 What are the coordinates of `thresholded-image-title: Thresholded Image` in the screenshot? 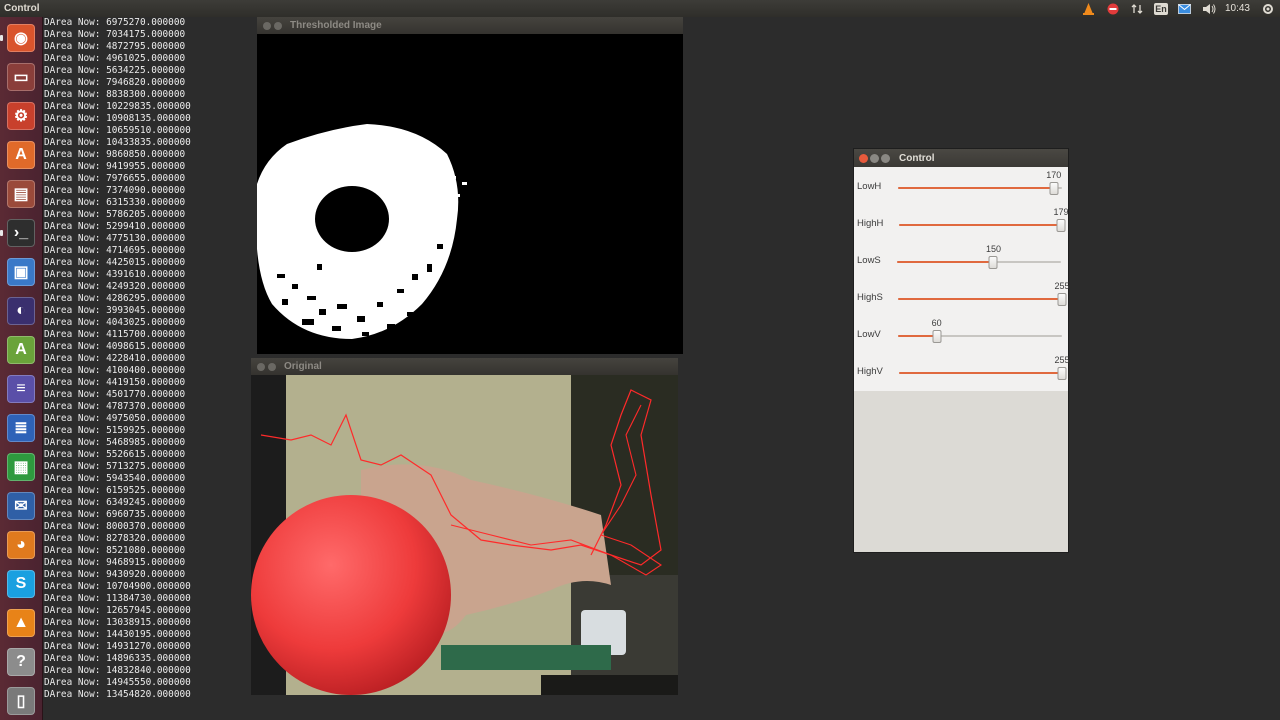 It's located at (336, 25).